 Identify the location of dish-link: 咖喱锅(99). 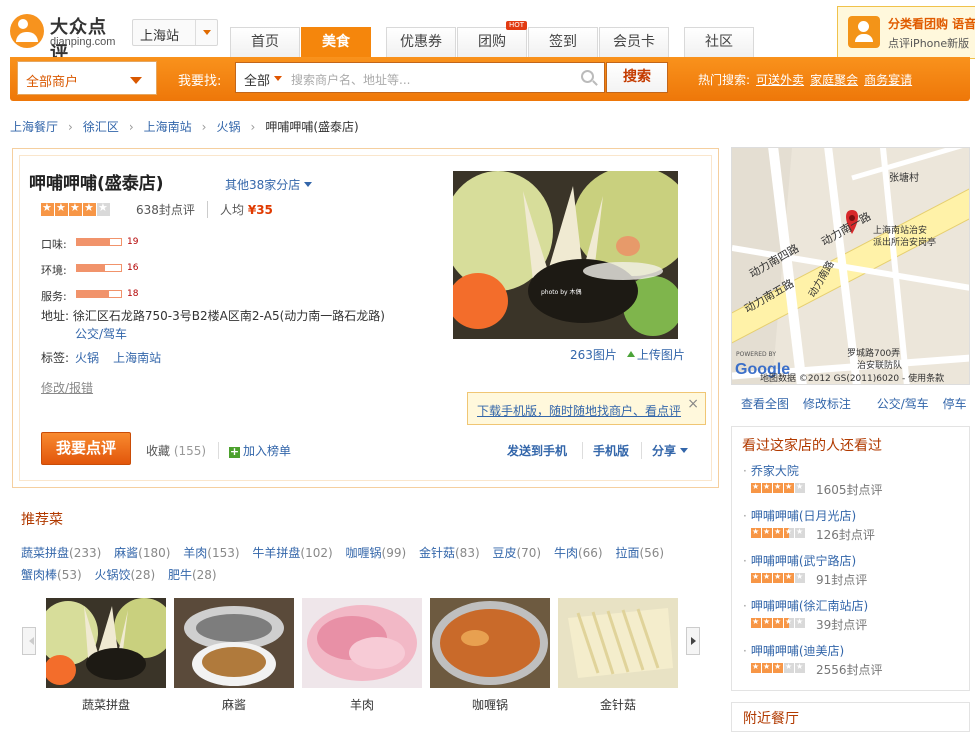
(376, 553).